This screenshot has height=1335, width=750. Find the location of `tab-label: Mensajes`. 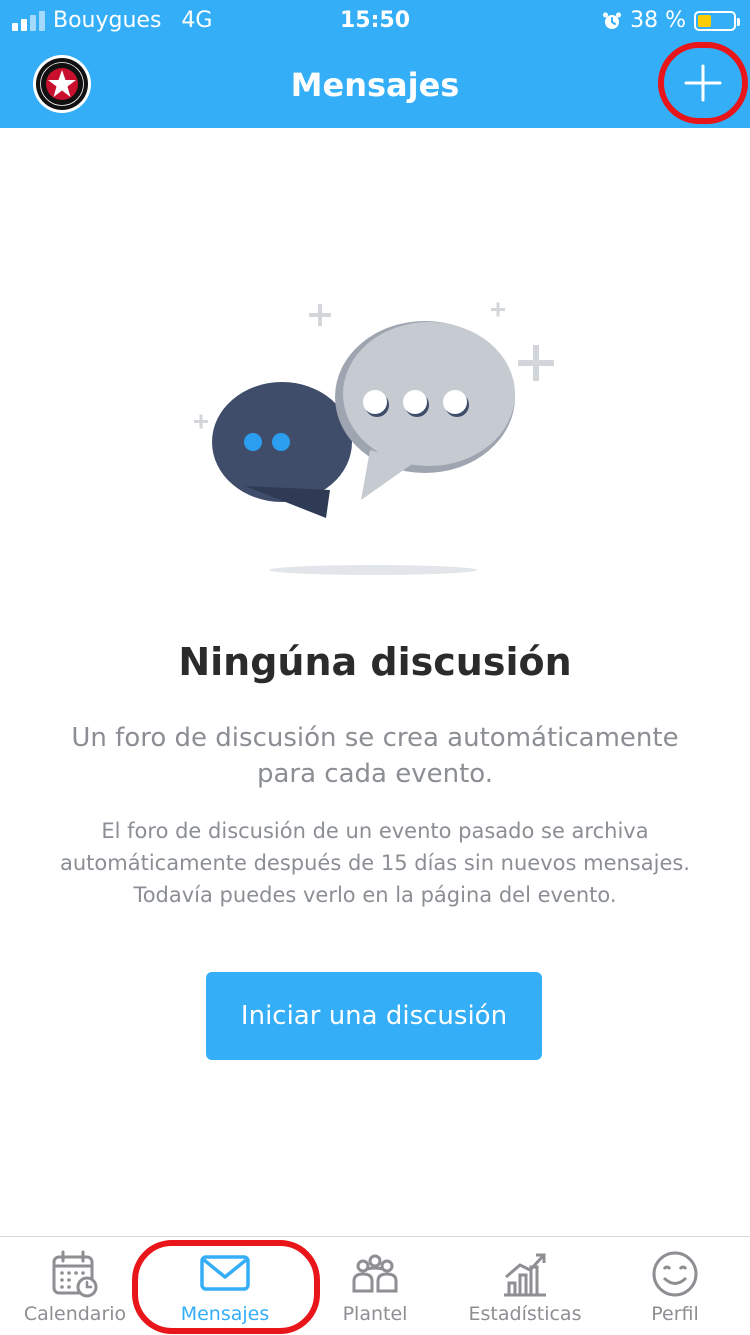

tab-label: Mensajes is located at coordinates (225, 1314).